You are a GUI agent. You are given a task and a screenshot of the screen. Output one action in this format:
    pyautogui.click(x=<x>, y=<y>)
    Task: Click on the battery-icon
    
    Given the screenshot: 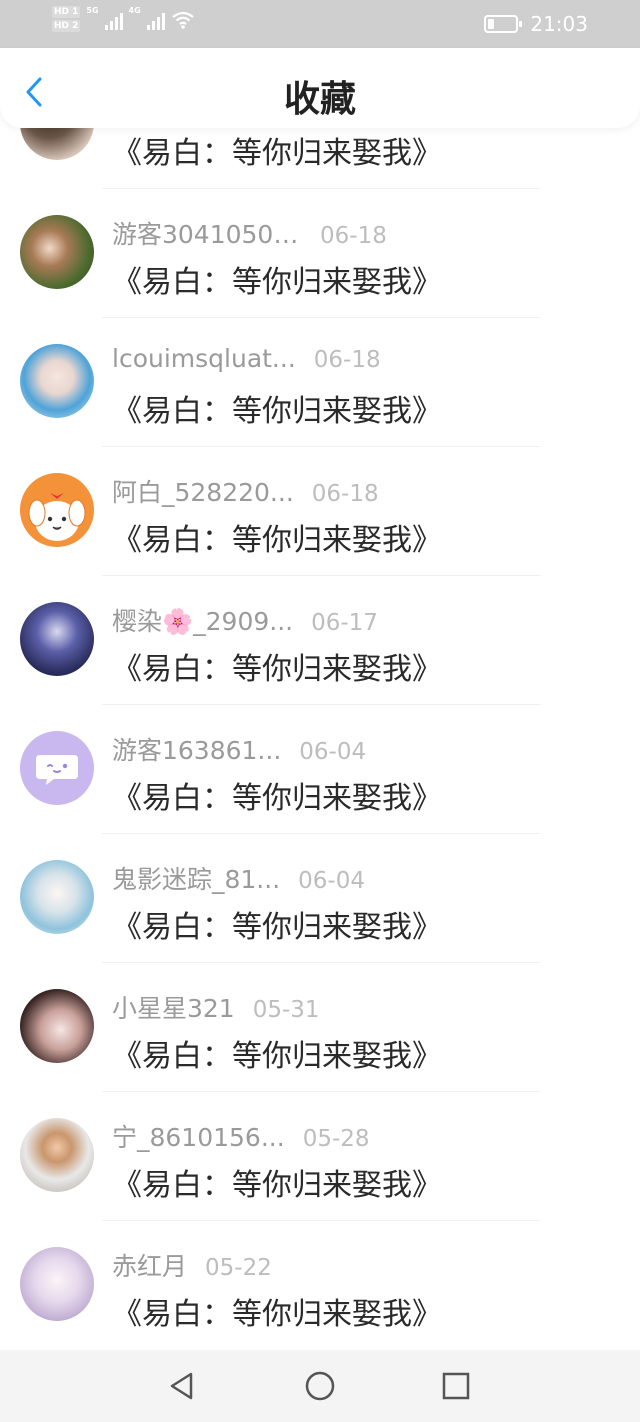 What is the action you would take?
    pyautogui.click(x=503, y=24)
    